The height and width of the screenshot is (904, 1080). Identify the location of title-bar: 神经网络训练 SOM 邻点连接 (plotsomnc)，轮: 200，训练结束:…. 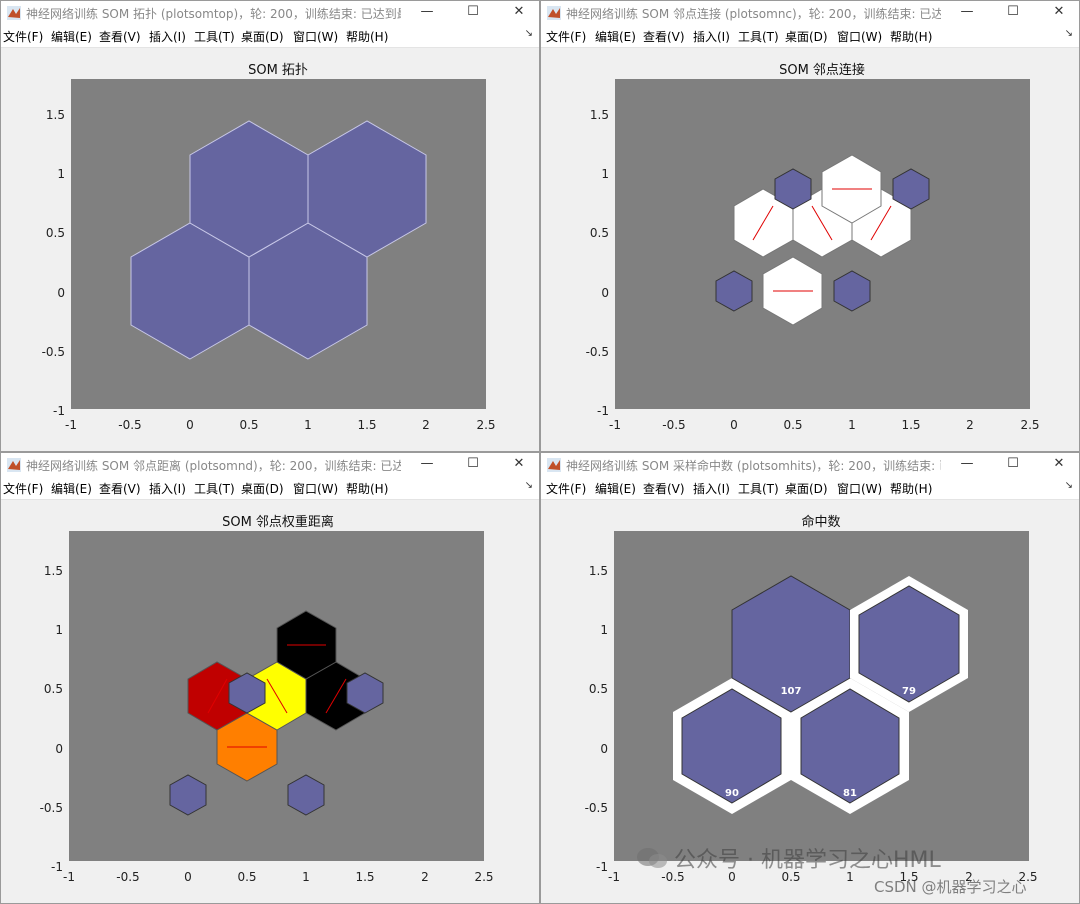
(810, 13).